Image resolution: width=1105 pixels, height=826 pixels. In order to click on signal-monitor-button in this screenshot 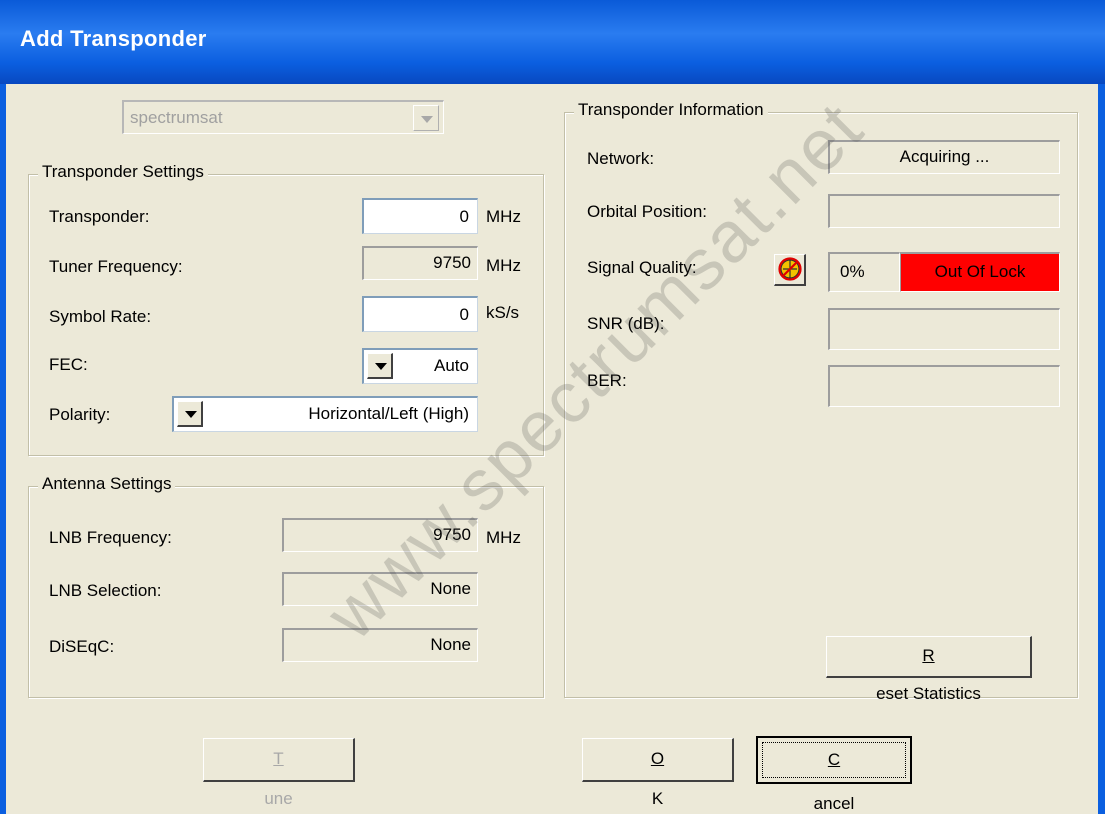, I will do `click(790, 270)`.